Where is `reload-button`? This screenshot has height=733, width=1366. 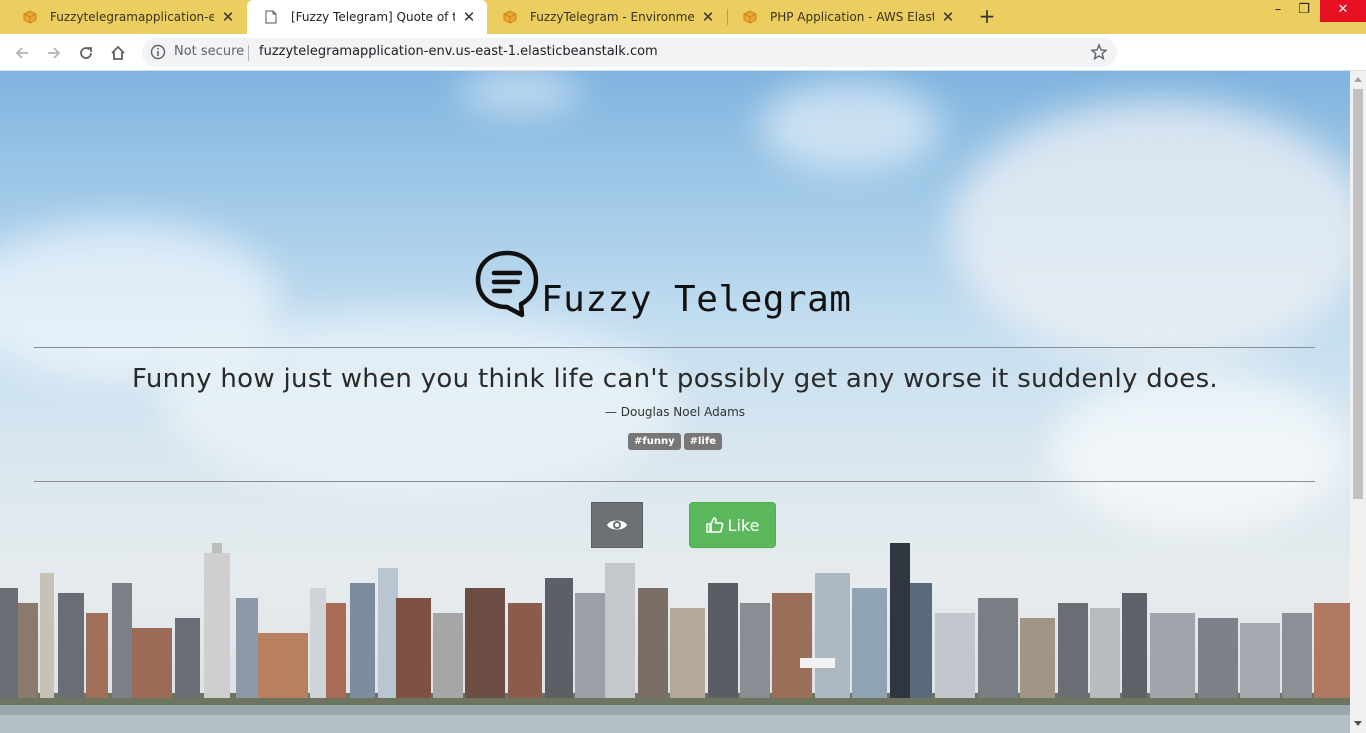
reload-button is located at coordinates (86, 53).